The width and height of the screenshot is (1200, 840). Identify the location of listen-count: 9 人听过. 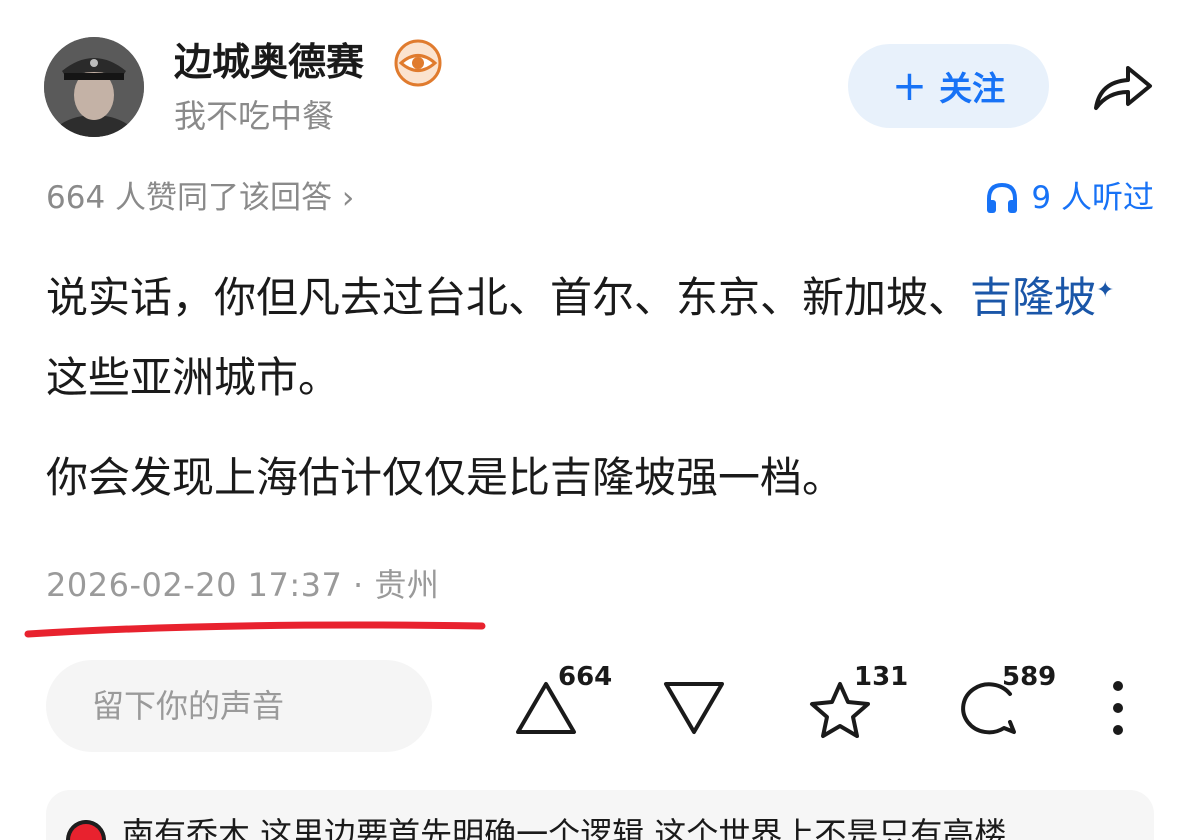
(1069, 198).